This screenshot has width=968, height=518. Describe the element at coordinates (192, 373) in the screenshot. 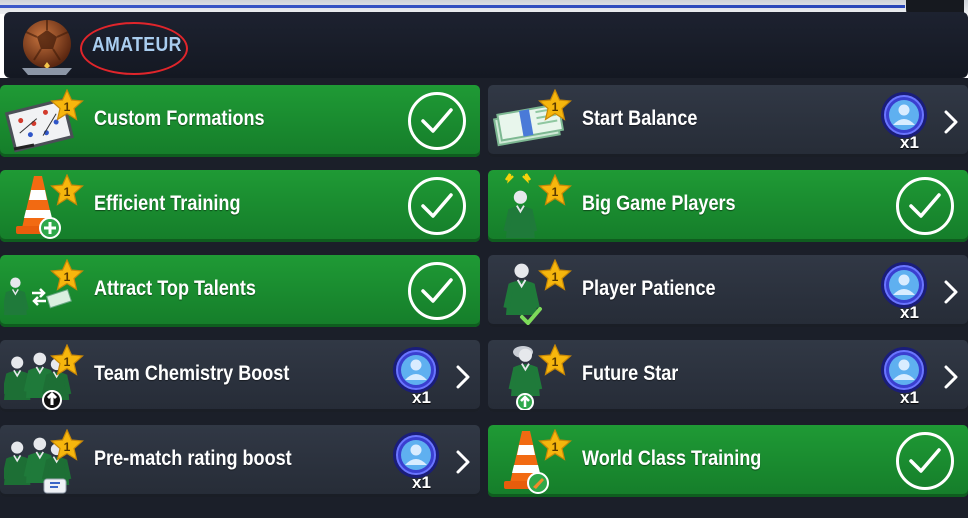

I see `perk-label: Team Chemistry Boost` at that location.